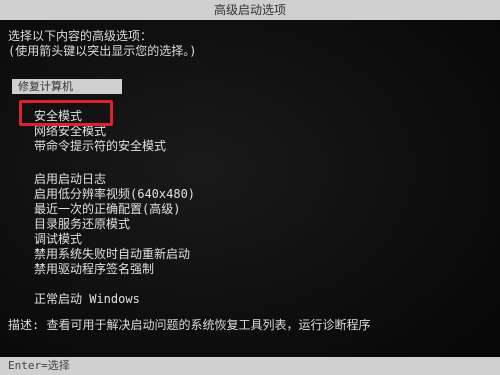 This screenshot has width=500, height=375. What do you see at coordinates (67, 86) in the screenshot?
I see `repair-computer-option: 修复计算机` at bounding box center [67, 86].